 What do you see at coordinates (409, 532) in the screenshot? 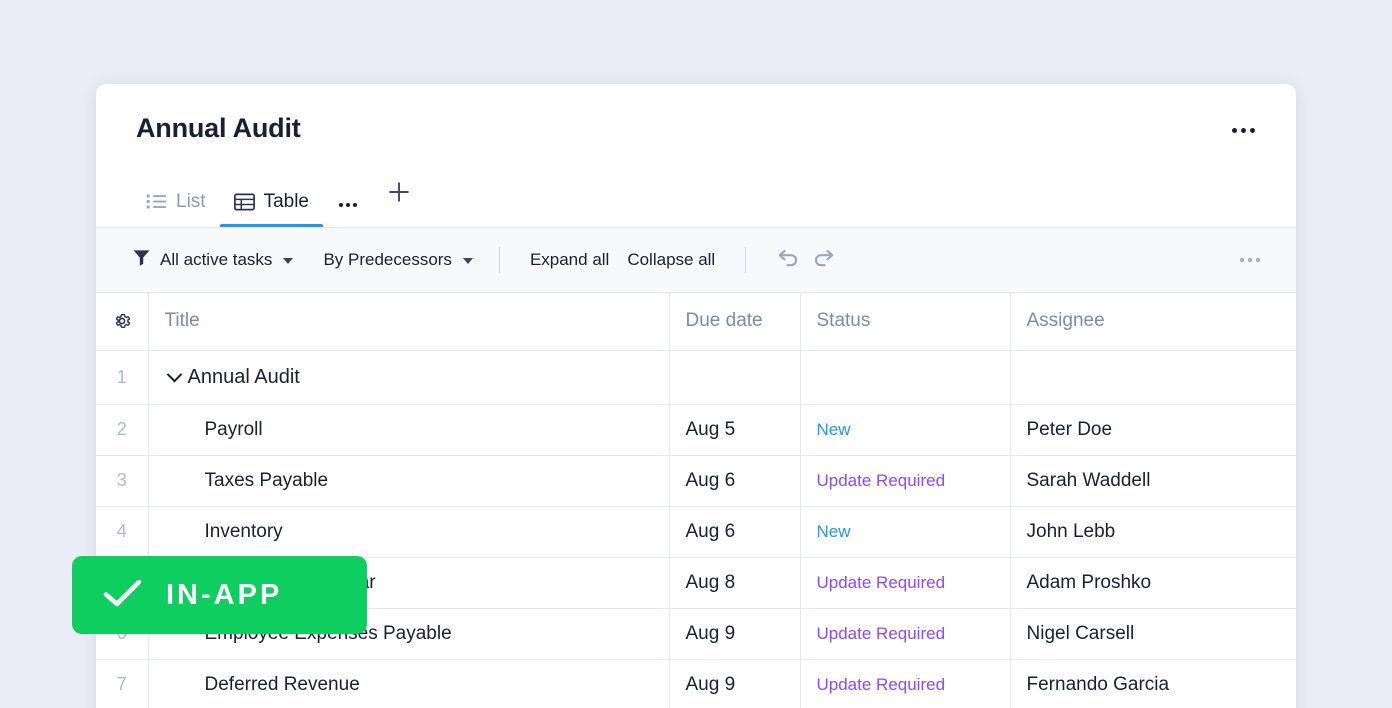
I see `row-title: Inventory` at bounding box center [409, 532].